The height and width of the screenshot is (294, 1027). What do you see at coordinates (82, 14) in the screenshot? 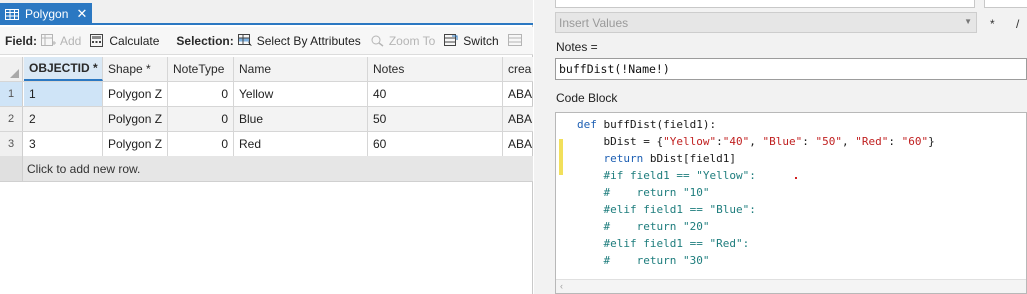
I see `close-icon: ✕` at bounding box center [82, 14].